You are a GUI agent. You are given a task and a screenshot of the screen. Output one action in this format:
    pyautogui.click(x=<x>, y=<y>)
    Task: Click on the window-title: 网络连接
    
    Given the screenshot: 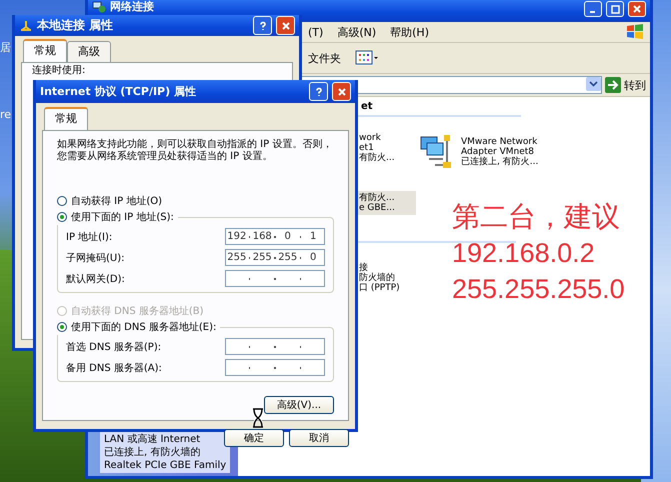 What is the action you would take?
    pyautogui.click(x=132, y=7)
    